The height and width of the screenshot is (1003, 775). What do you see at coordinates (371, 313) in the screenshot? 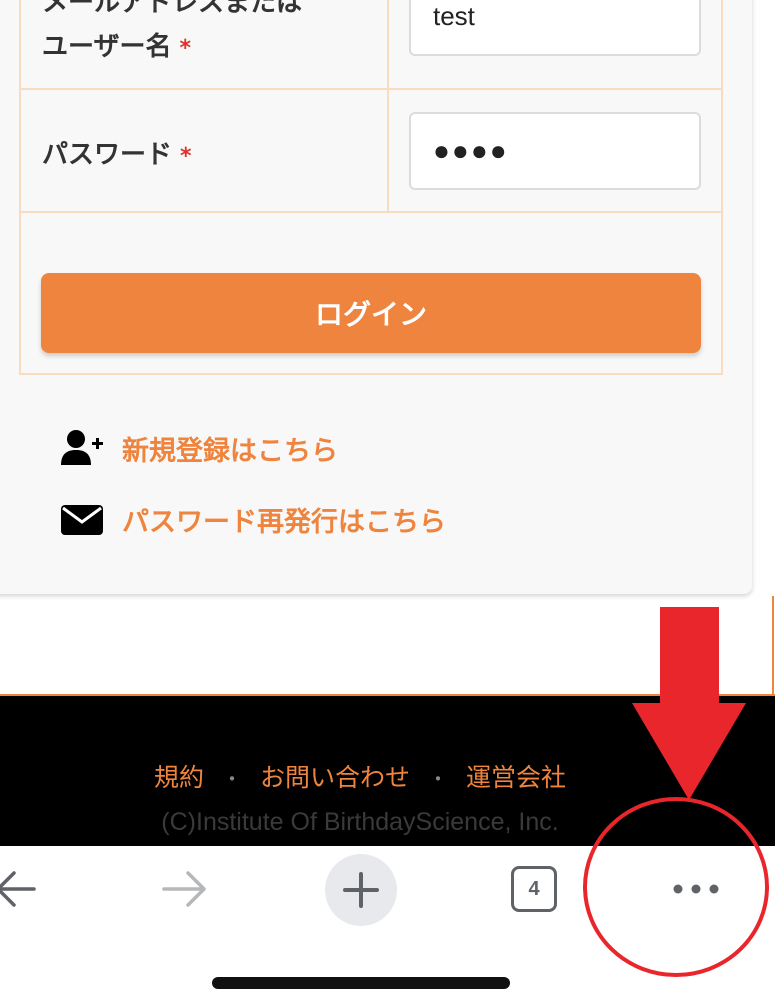
I see `login-button: ログイン` at bounding box center [371, 313].